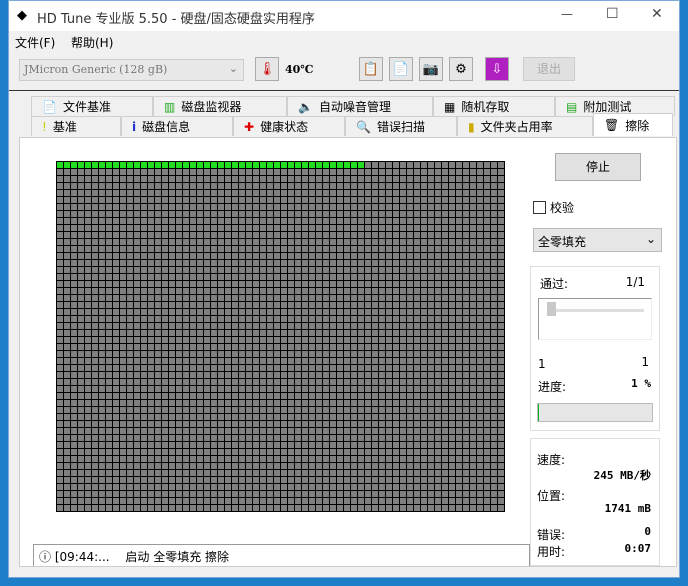 This screenshot has width=688, height=586. What do you see at coordinates (551, 309) in the screenshot?
I see `slider-thumb` at bounding box center [551, 309].